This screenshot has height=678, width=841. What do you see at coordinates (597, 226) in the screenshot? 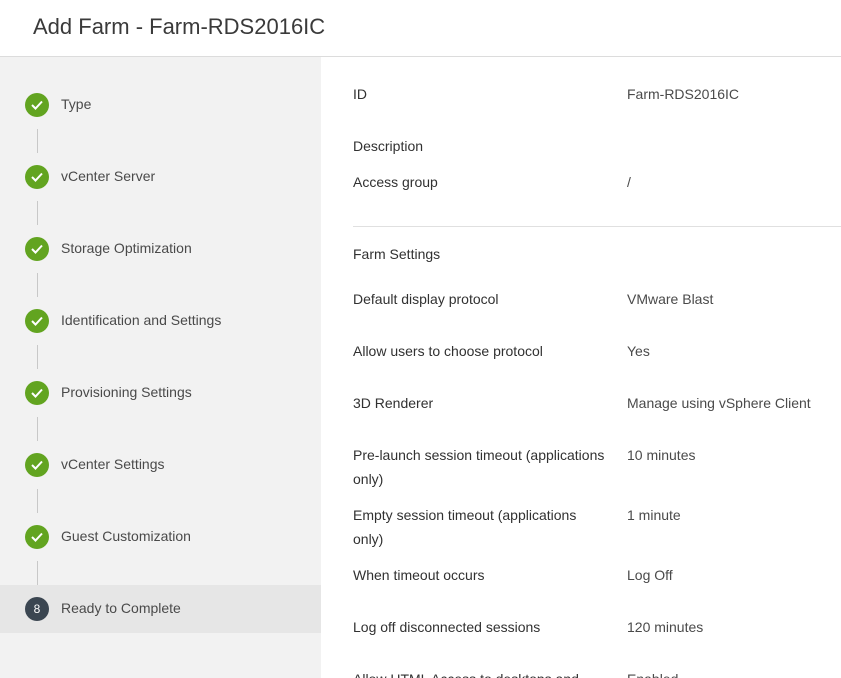
I see `section-divider` at bounding box center [597, 226].